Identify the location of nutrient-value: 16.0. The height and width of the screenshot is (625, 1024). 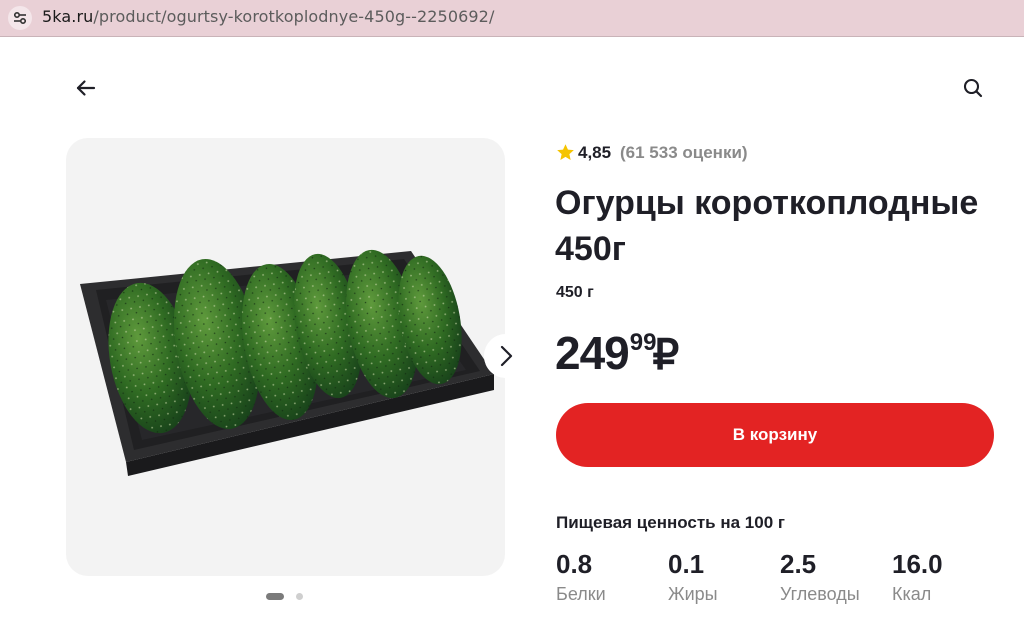
(917, 564).